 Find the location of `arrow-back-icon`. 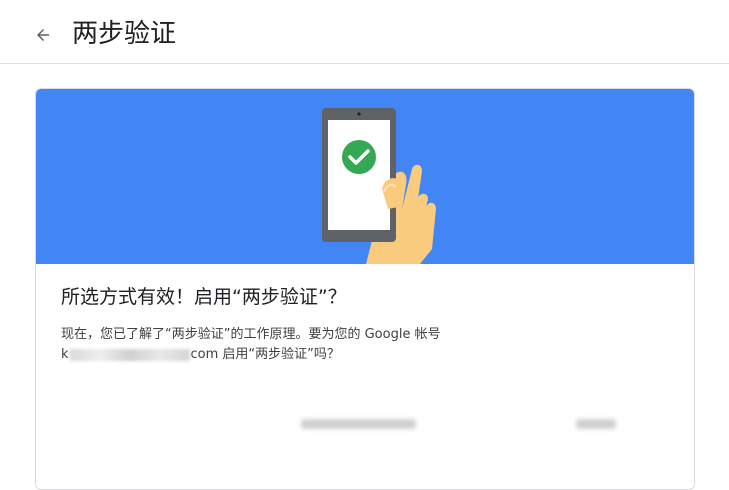

arrow-back-icon is located at coordinates (43, 35).